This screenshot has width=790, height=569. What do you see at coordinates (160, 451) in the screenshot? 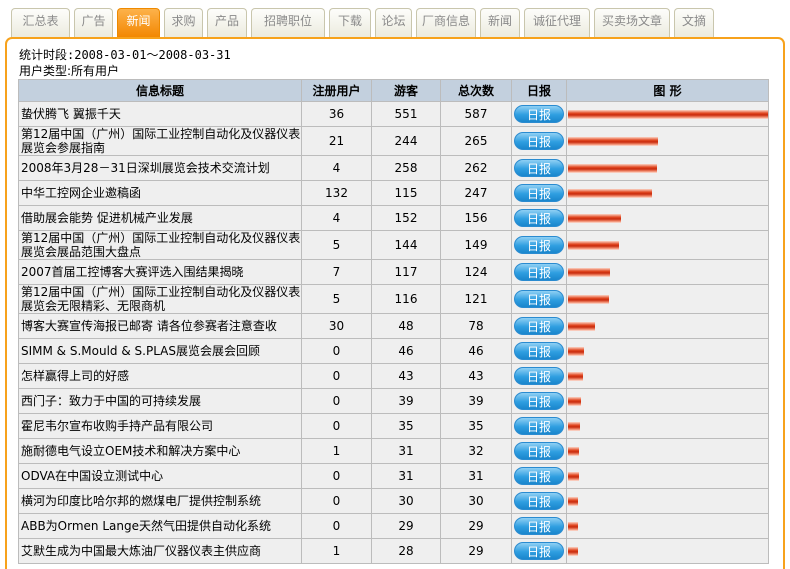
I see `row-title: 施耐德电气设立OEM技术和解决方案中心` at bounding box center [160, 451].